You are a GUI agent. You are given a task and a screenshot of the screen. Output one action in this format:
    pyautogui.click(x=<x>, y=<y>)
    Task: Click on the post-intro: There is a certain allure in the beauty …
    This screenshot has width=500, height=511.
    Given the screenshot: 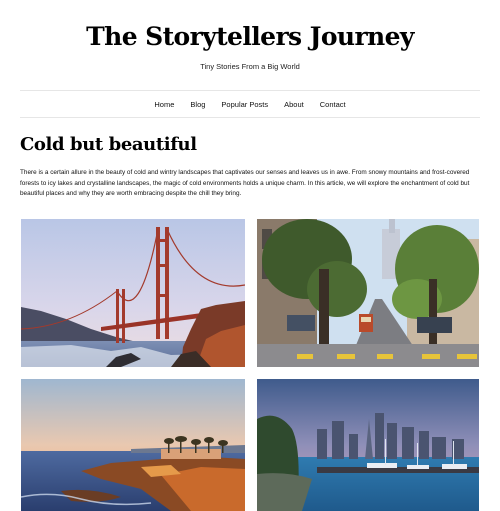 What is the action you would take?
    pyautogui.click(x=245, y=183)
    